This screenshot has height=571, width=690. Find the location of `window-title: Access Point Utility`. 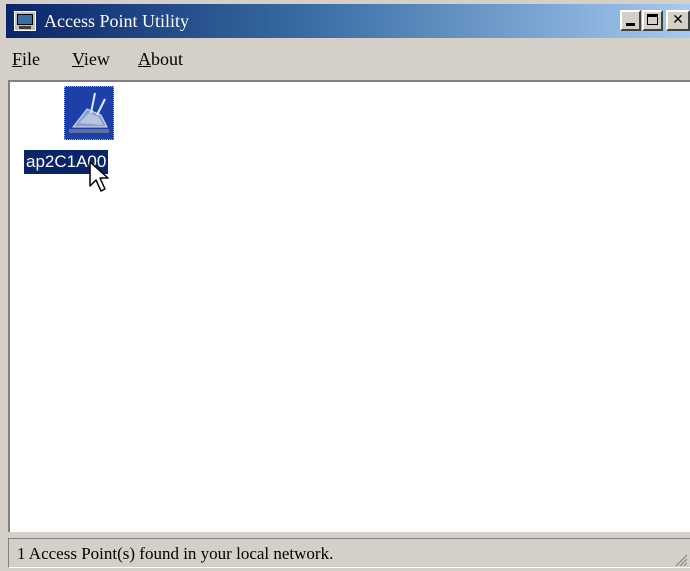

window-title: Access Point Utility is located at coordinates (116, 21).